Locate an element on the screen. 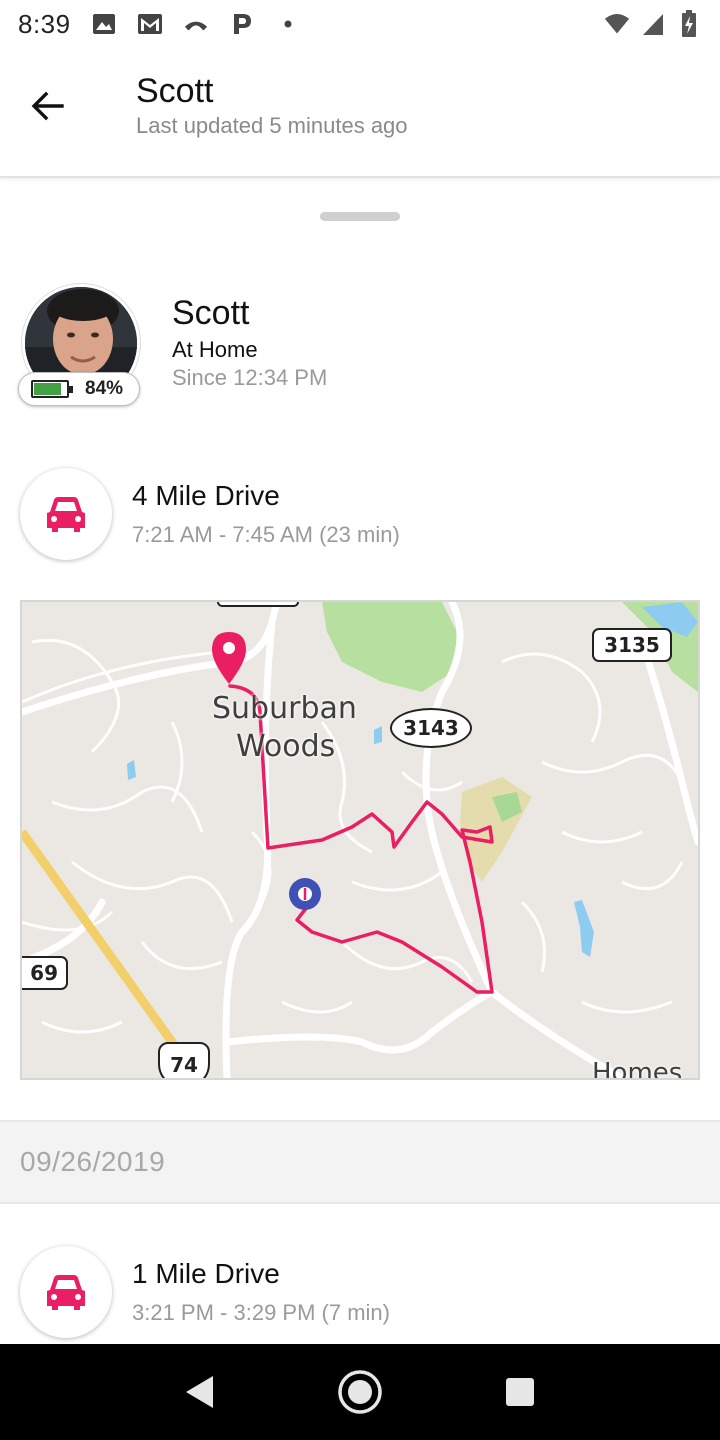 This screenshot has height=1440, width=720. end-marker-icon is located at coordinates (305, 894).